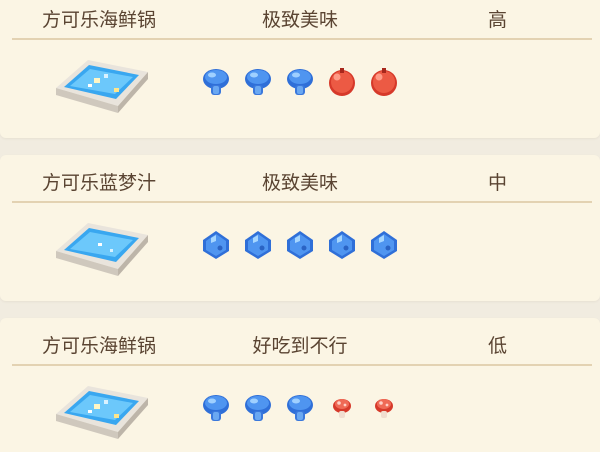  What do you see at coordinates (498, 346) in the screenshot?
I see `recipe-level: 低` at bounding box center [498, 346].